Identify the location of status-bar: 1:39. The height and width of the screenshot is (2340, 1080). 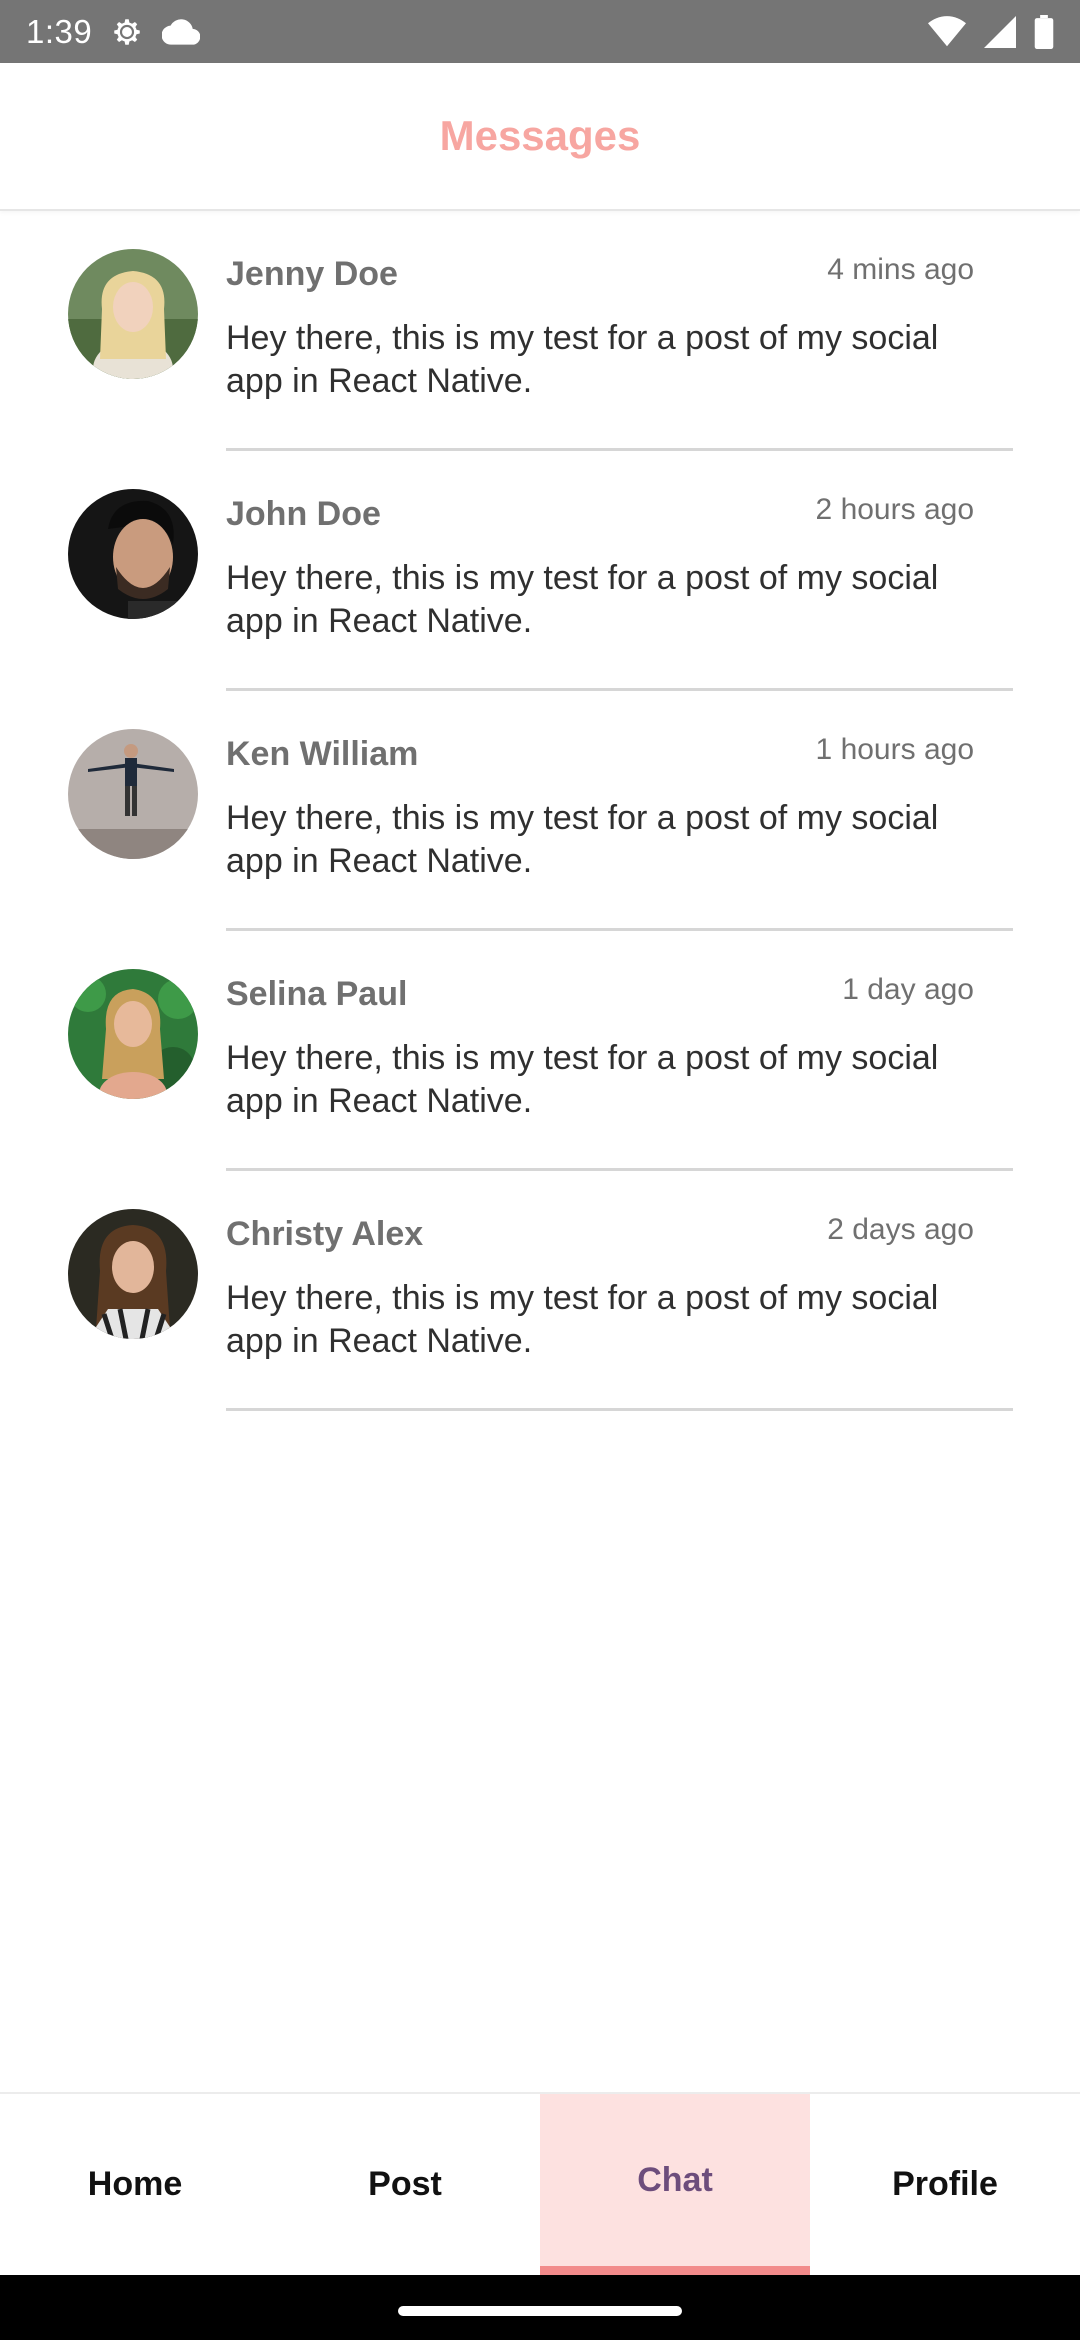
(540, 31).